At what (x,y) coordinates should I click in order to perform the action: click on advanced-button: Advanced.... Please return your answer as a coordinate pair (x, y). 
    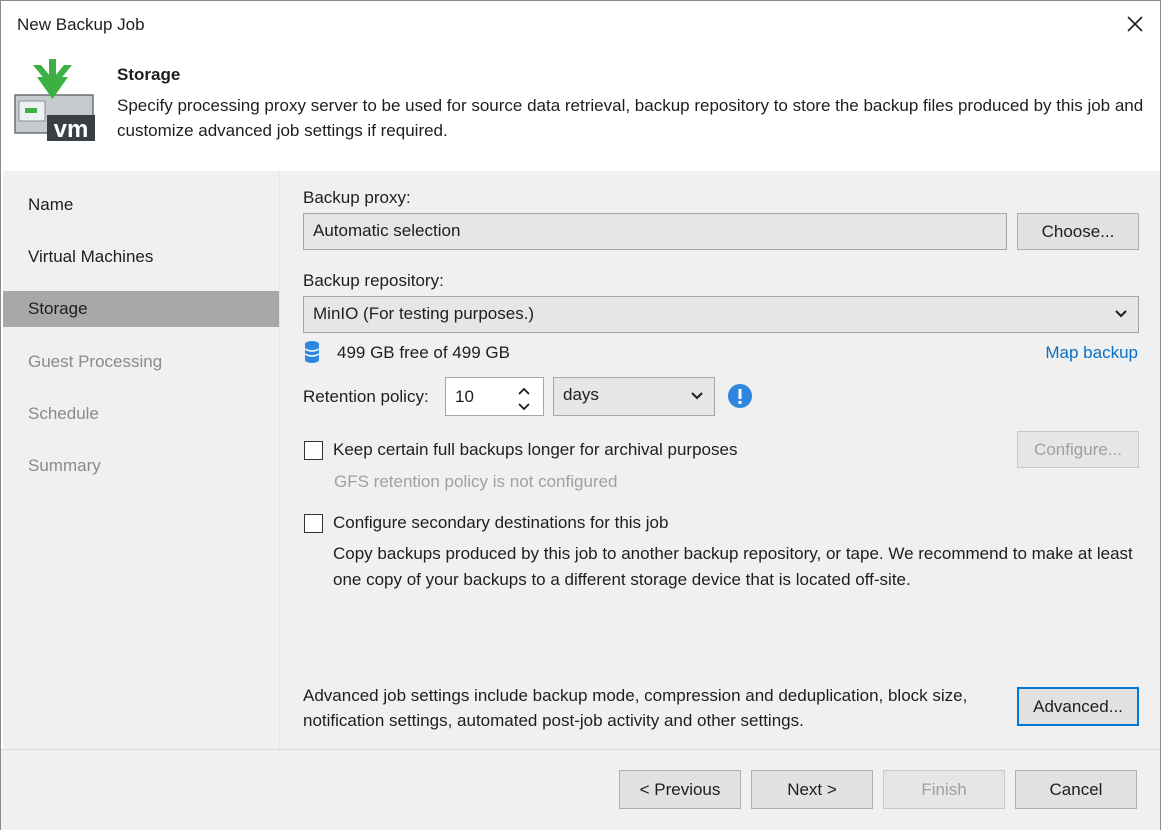
    Looking at the image, I should click on (1078, 706).